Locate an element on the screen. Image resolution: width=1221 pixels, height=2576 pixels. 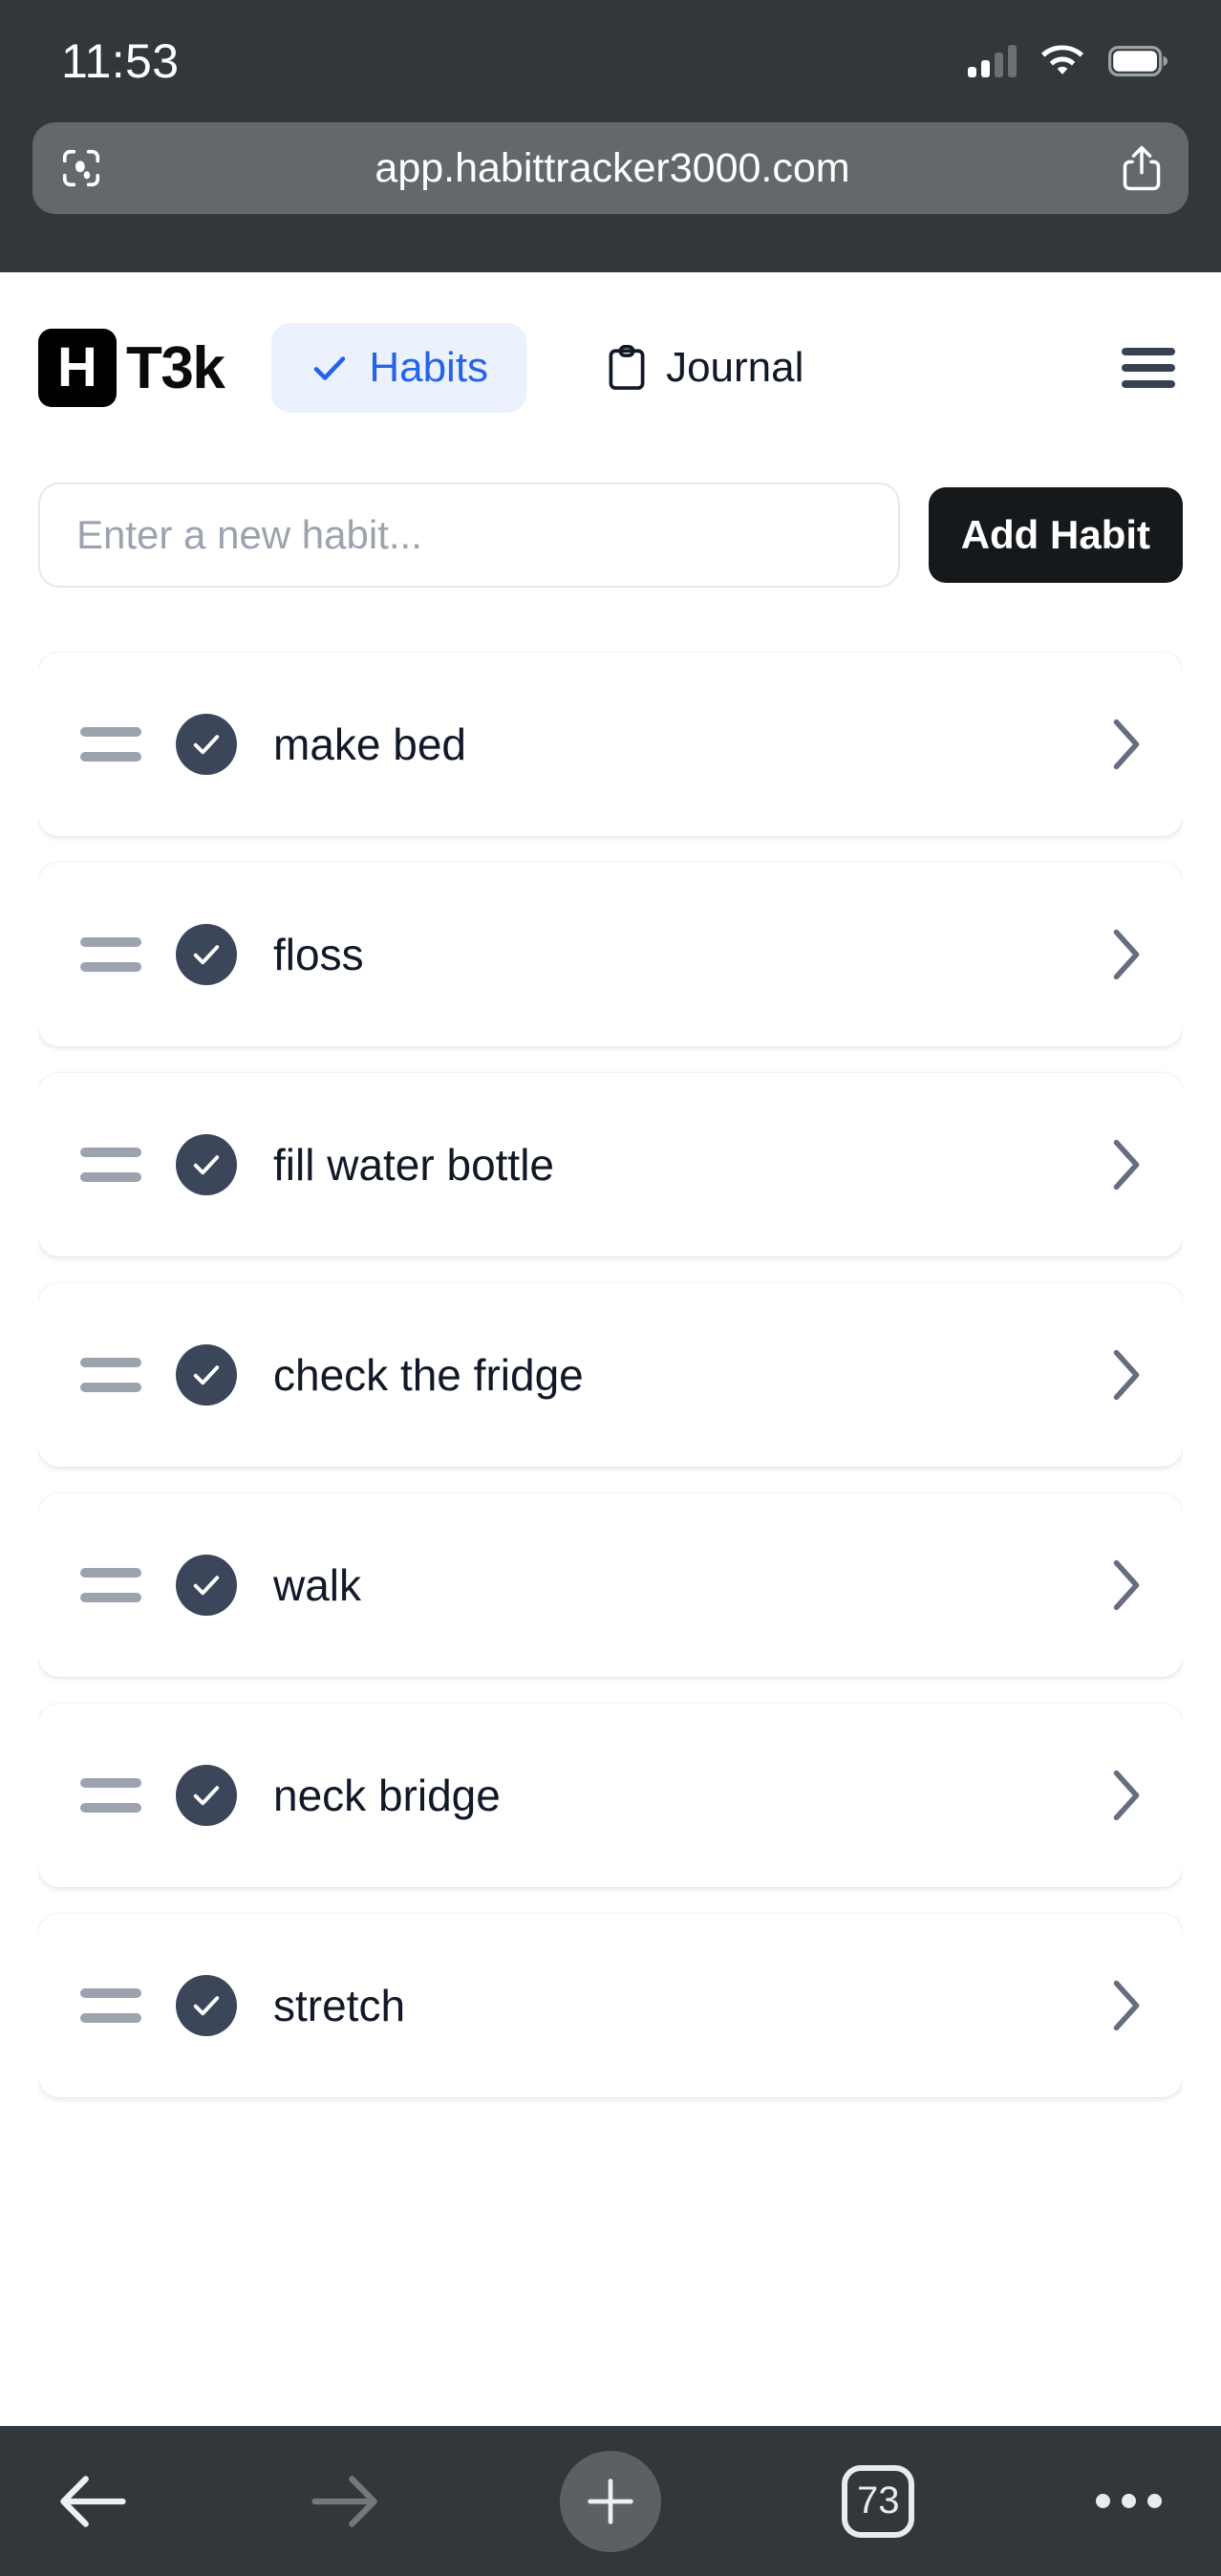
browser-bottom-toolbar: 73 is located at coordinates (611, 2501).